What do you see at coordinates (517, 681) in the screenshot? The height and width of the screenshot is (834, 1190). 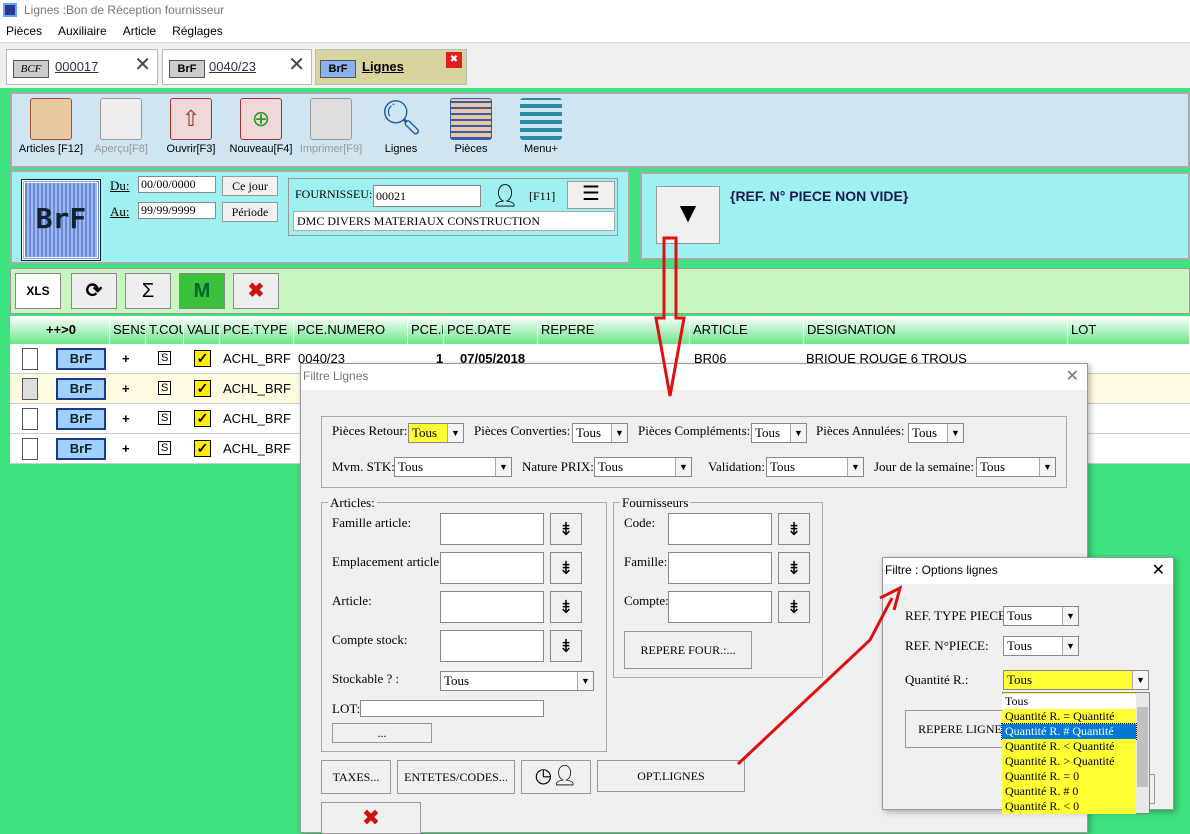 I see `stockable-select: Tous ▼` at bounding box center [517, 681].